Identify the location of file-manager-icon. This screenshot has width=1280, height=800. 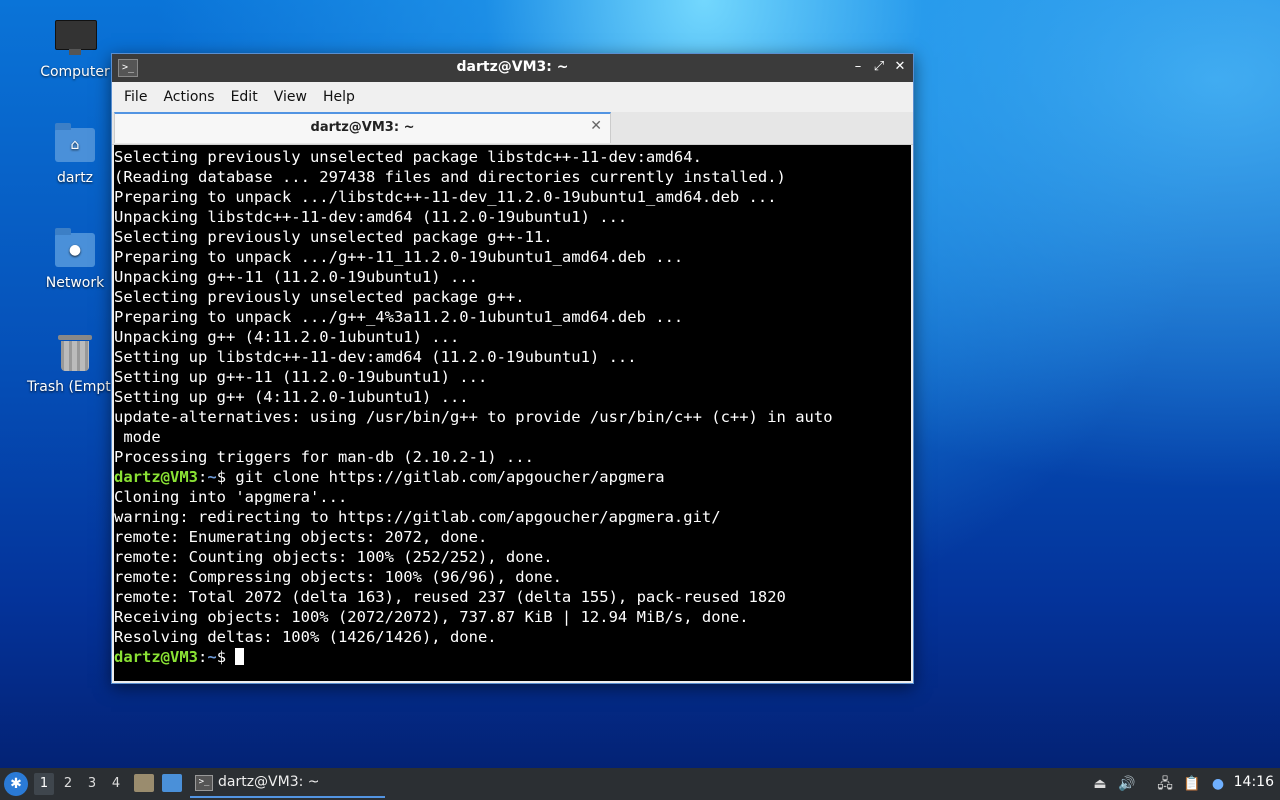
(144, 783).